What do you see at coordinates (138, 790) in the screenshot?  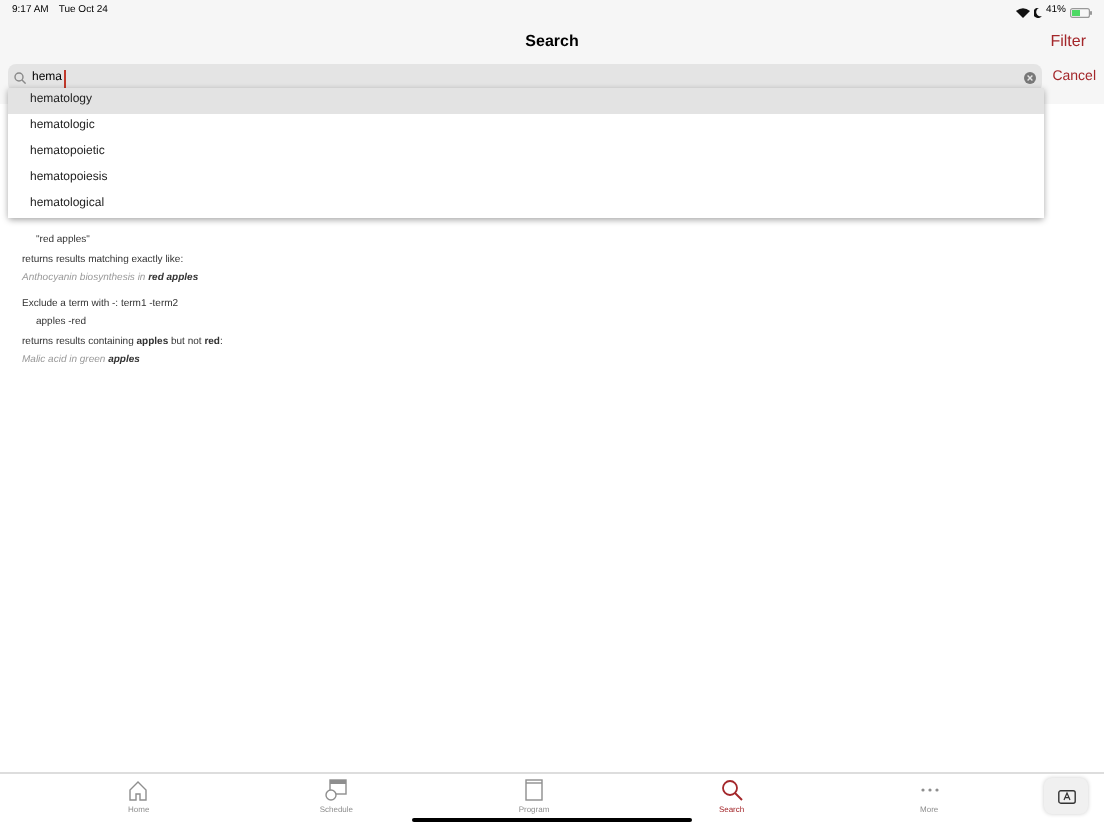 I see `home-icon` at bounding box center [138, 790].